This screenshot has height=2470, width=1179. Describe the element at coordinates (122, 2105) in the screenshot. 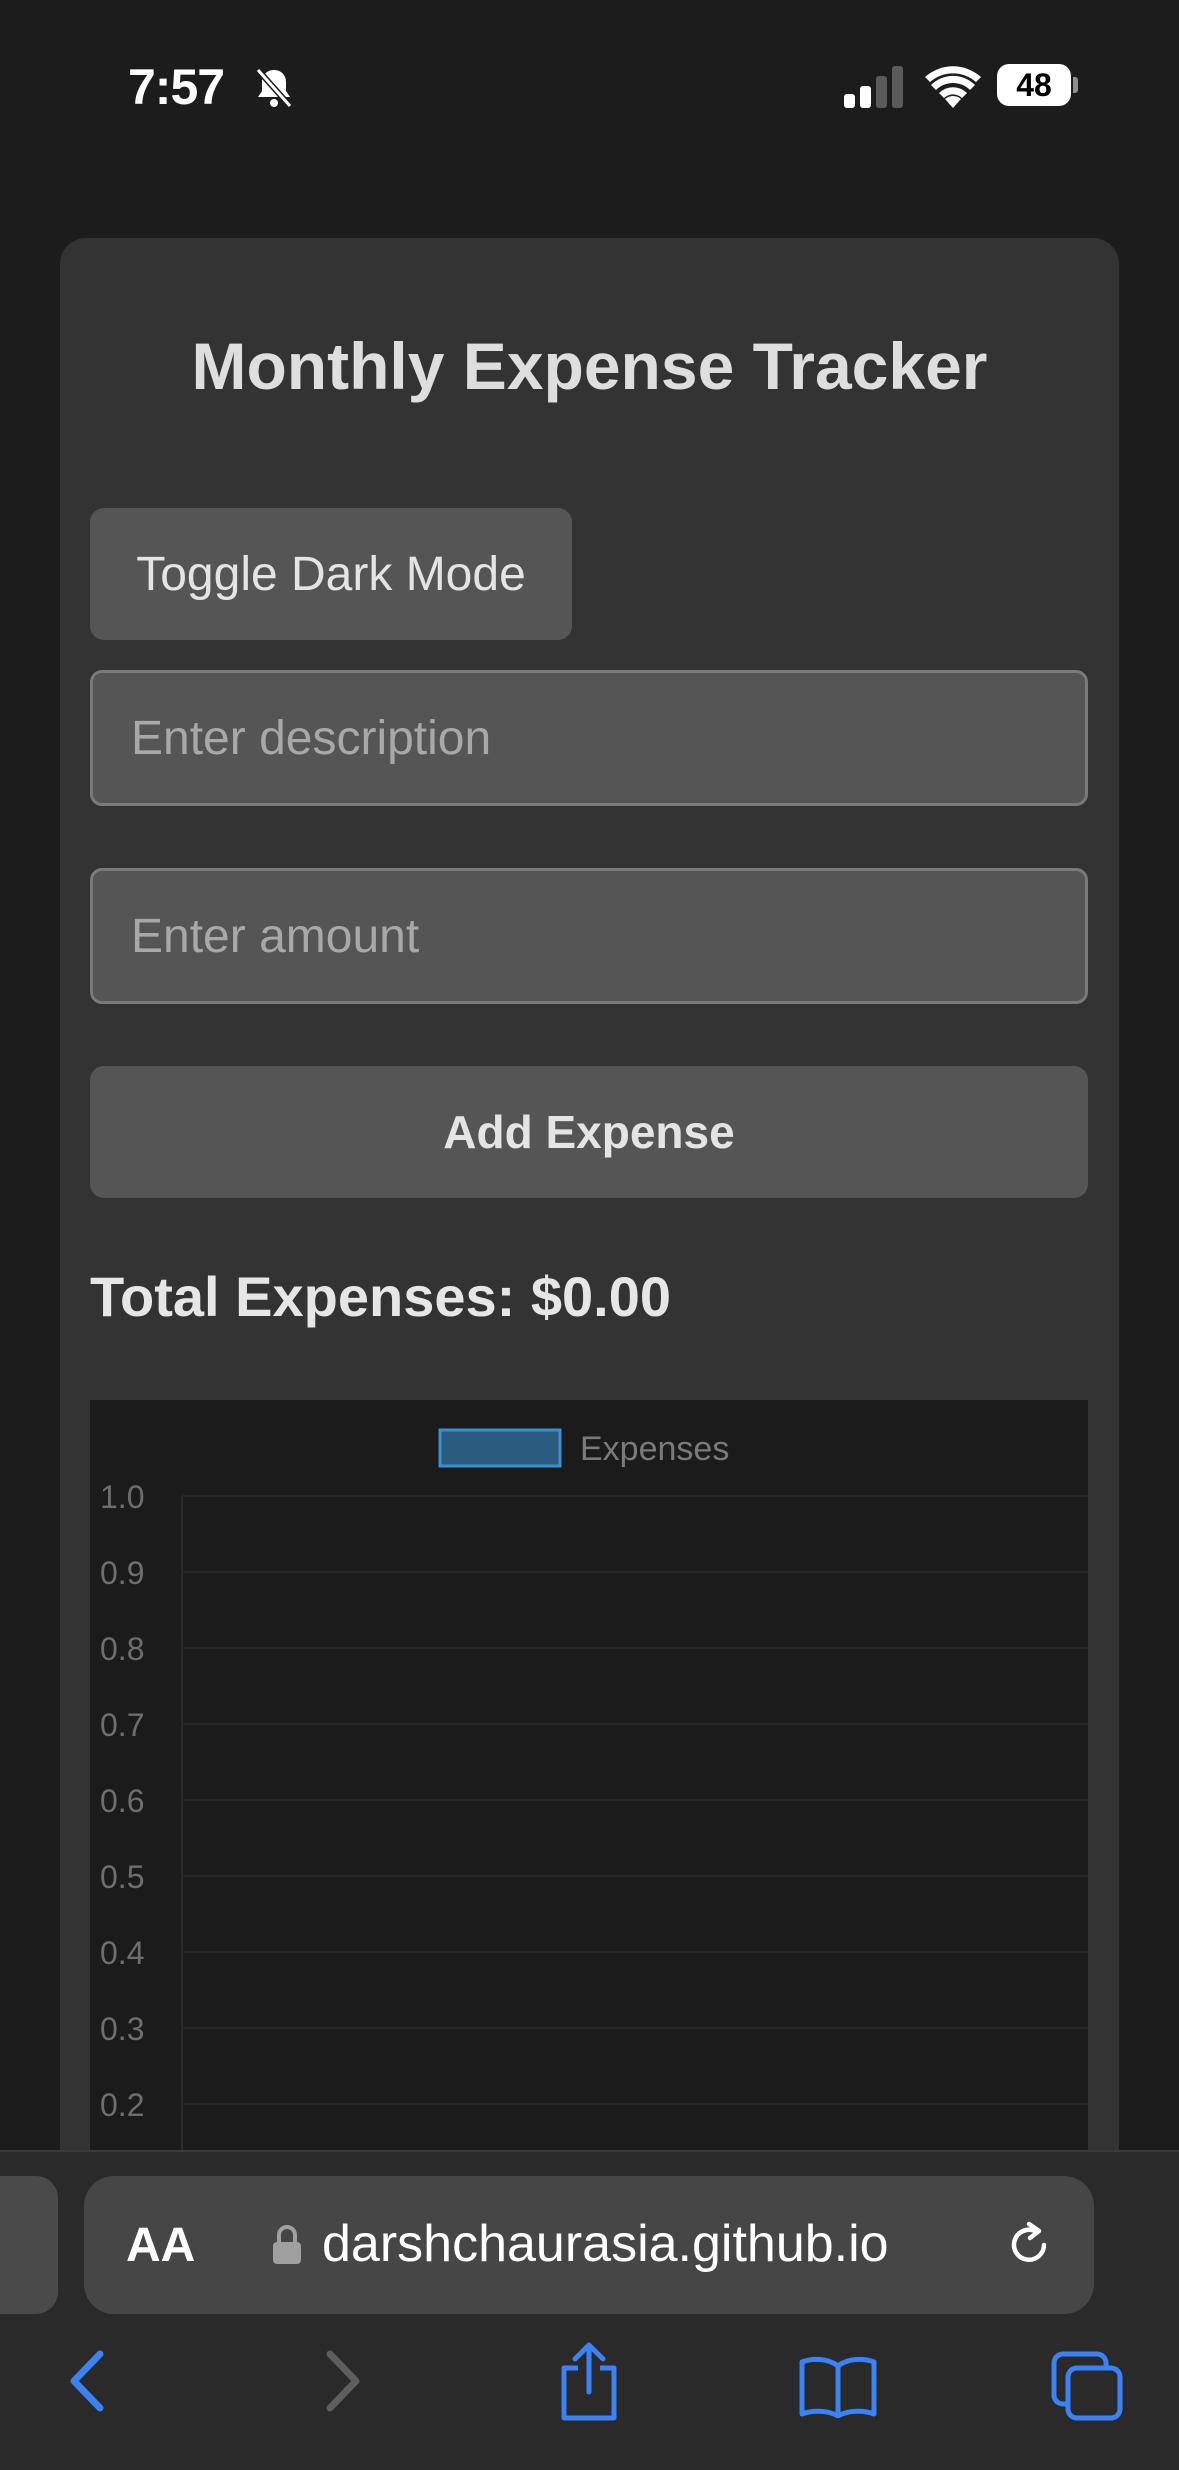

I see `y-tick-label: 0.2` at that location.